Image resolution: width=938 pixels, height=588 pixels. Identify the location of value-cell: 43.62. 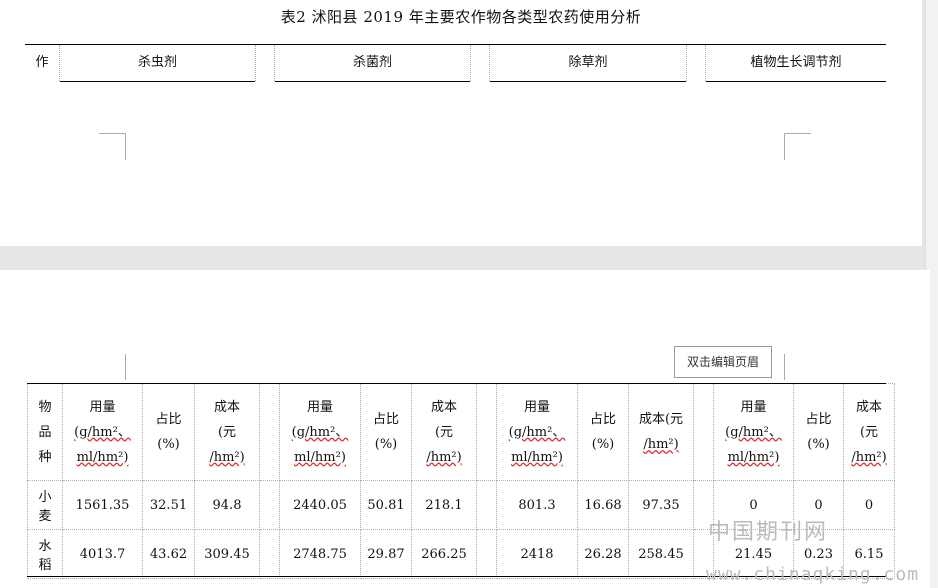
(168, 554).